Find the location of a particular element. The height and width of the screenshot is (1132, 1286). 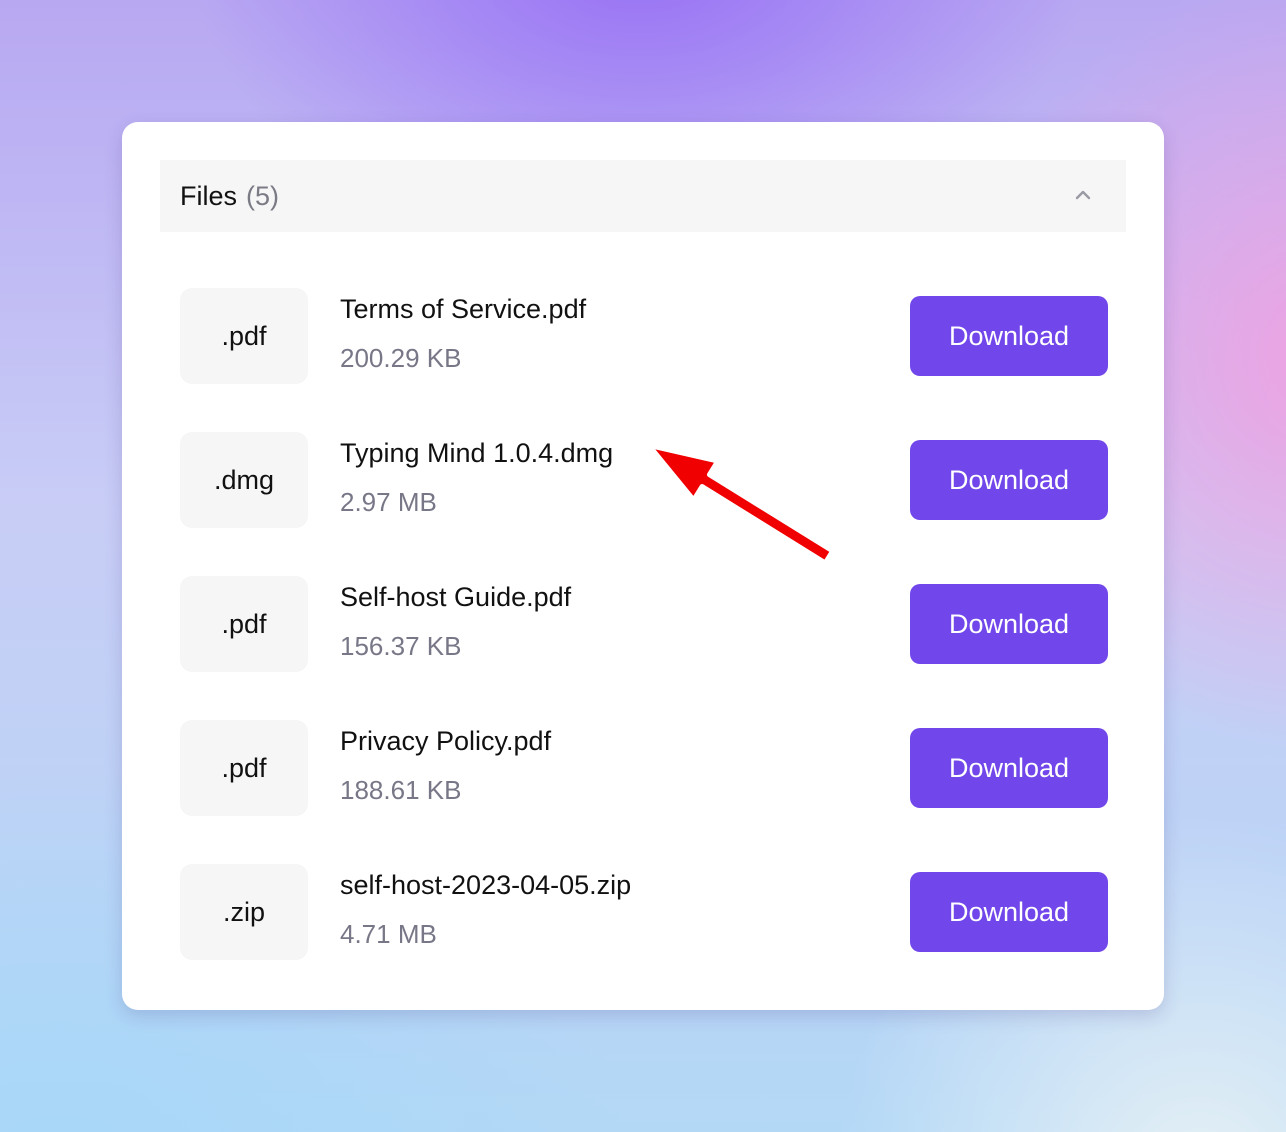

file-name: Typing Mind 1.0.4.dmg is located at coordinates (477, 453).